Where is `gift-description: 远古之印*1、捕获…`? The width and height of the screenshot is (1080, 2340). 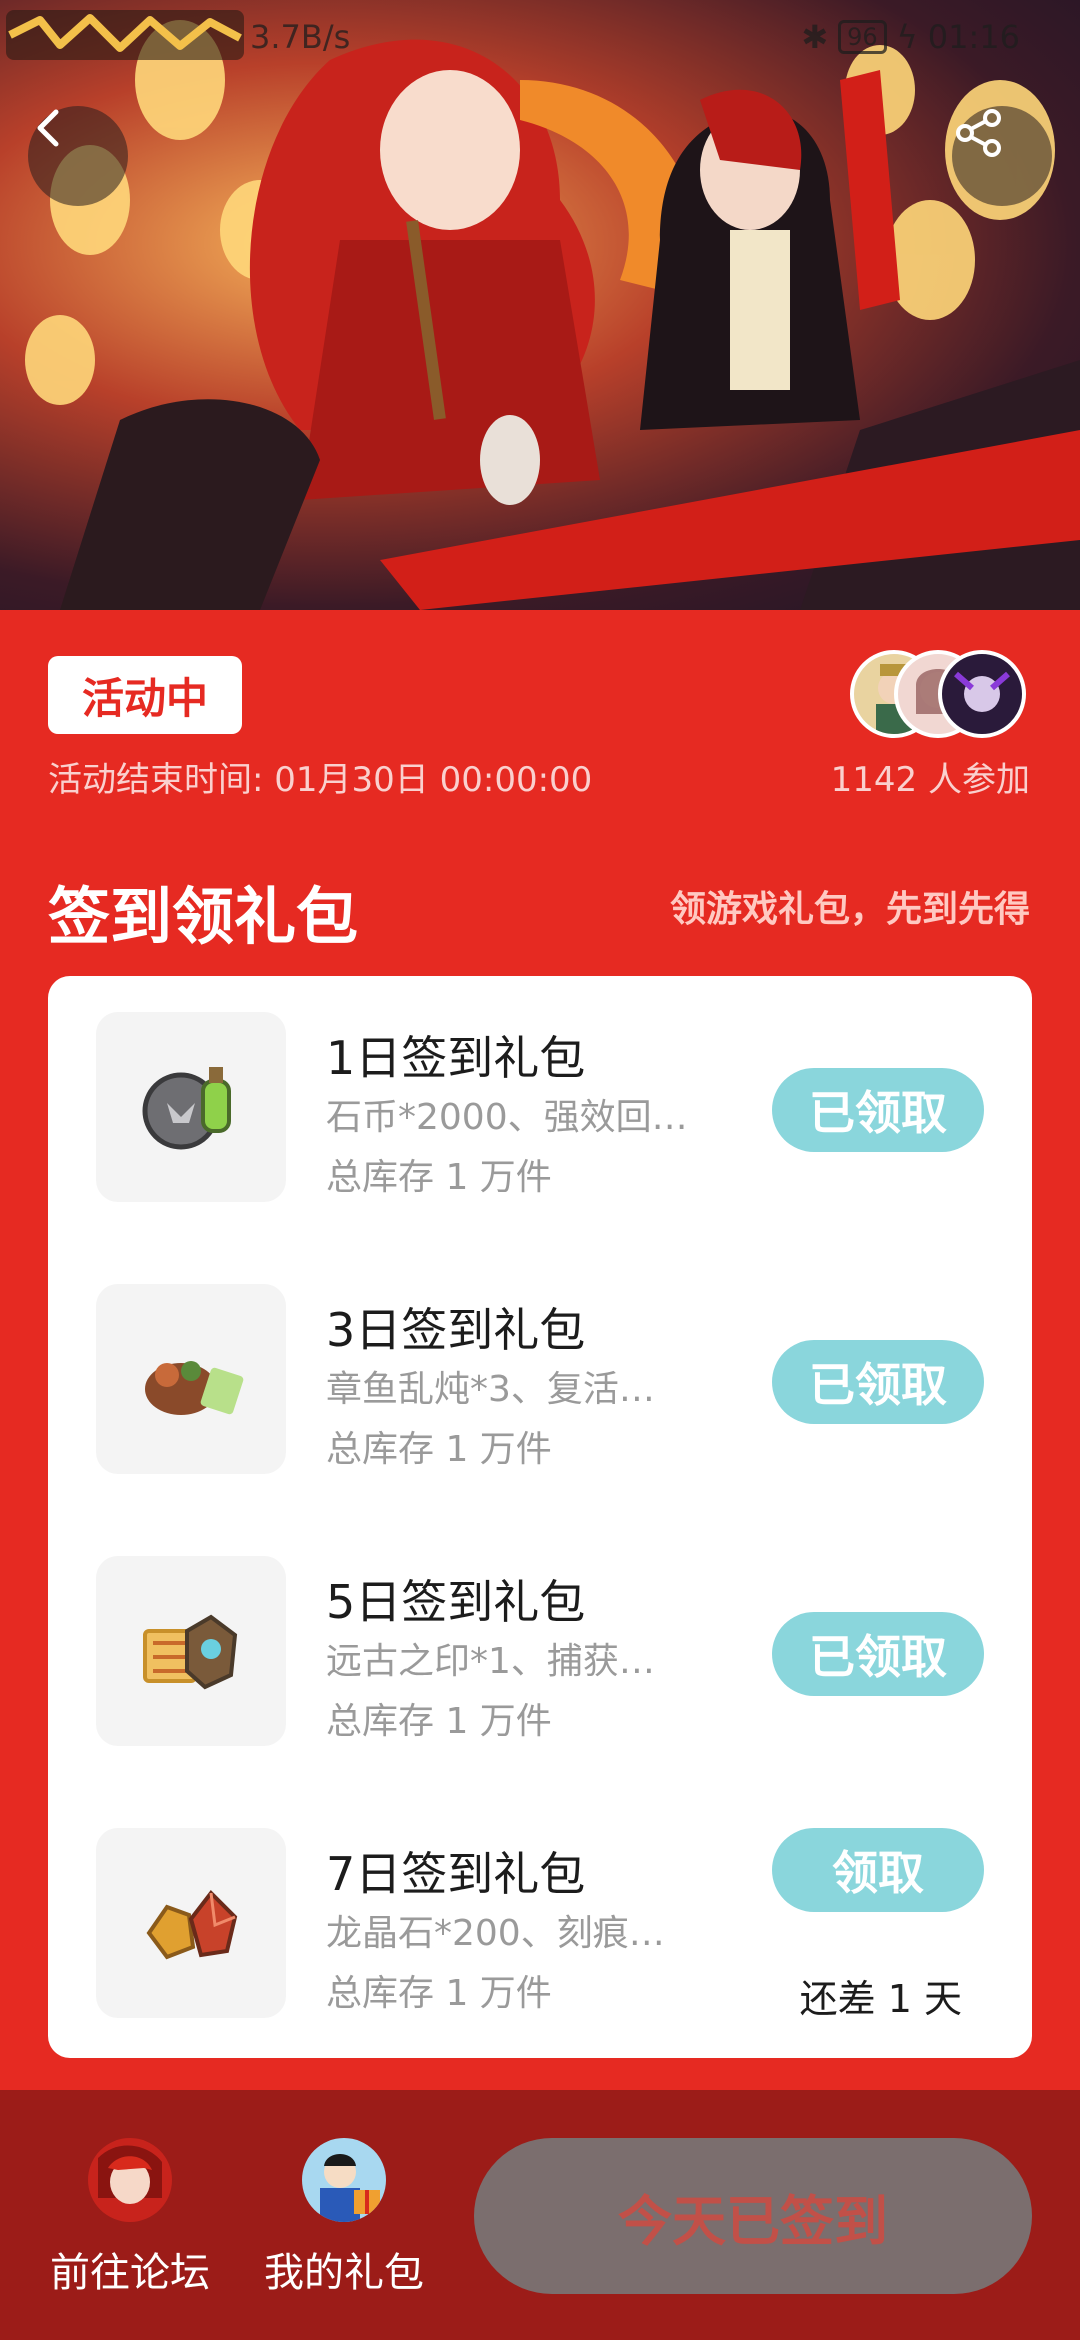
gift-description: 远古之印*1、捕获… is located at coordinates (490, 1661).